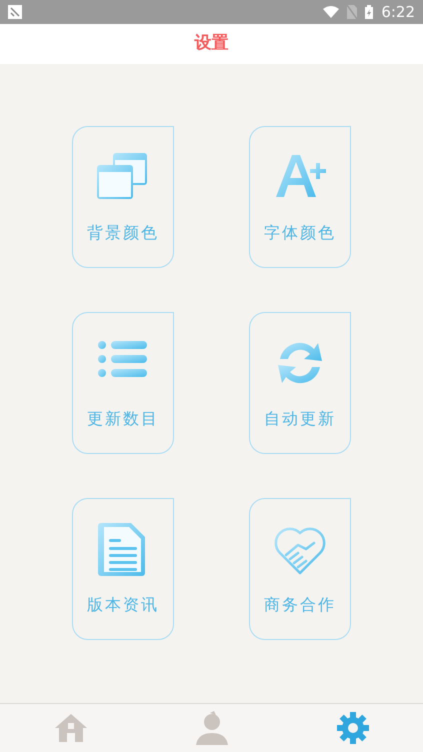 Image resolution: width=423 pixels, height=752 pixels. What do you see at coordinates (123, 569) in the screenshot?
I see `settings-tile: 版本资讯` at bounding box center [123, 569].